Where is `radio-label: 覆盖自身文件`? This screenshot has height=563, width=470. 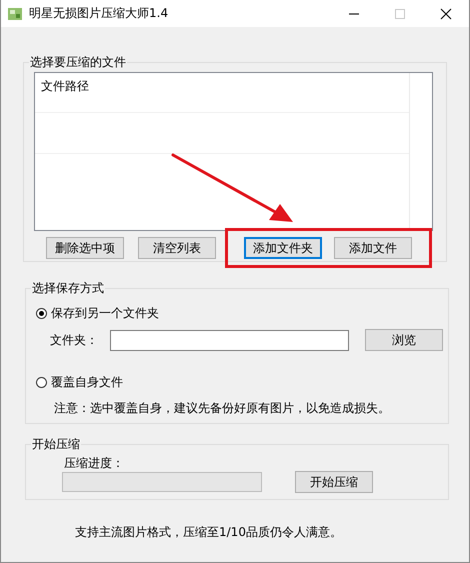
radio-label: 覆盖自身文件 is located at coordinates (87, 382).